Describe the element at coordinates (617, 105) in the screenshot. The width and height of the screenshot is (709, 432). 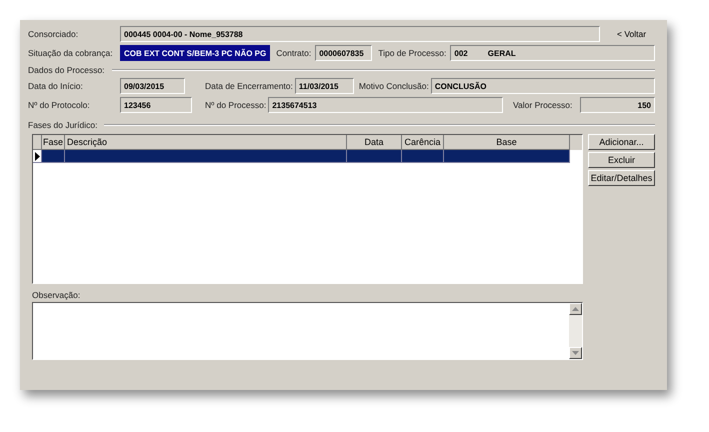
I see `text-field: 150` at that location.